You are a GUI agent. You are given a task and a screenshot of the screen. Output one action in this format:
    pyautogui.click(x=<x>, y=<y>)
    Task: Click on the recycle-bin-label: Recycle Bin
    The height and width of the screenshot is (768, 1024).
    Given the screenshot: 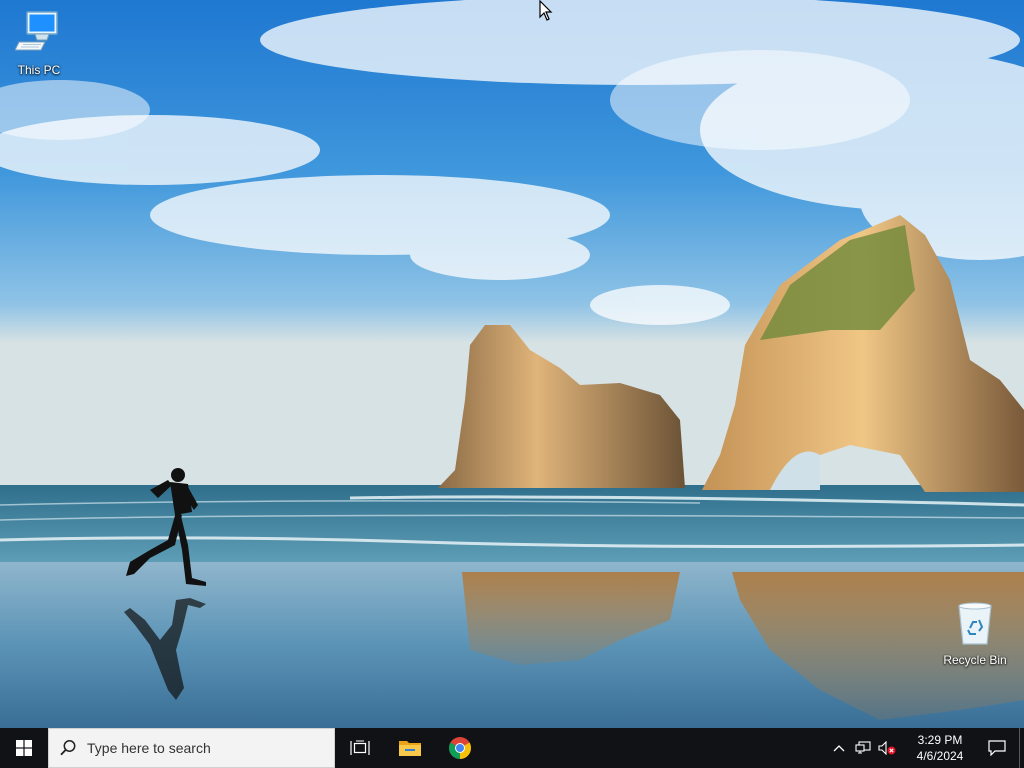 What is the action you would take?
    pyautogui.click(x=975, y=660)
    